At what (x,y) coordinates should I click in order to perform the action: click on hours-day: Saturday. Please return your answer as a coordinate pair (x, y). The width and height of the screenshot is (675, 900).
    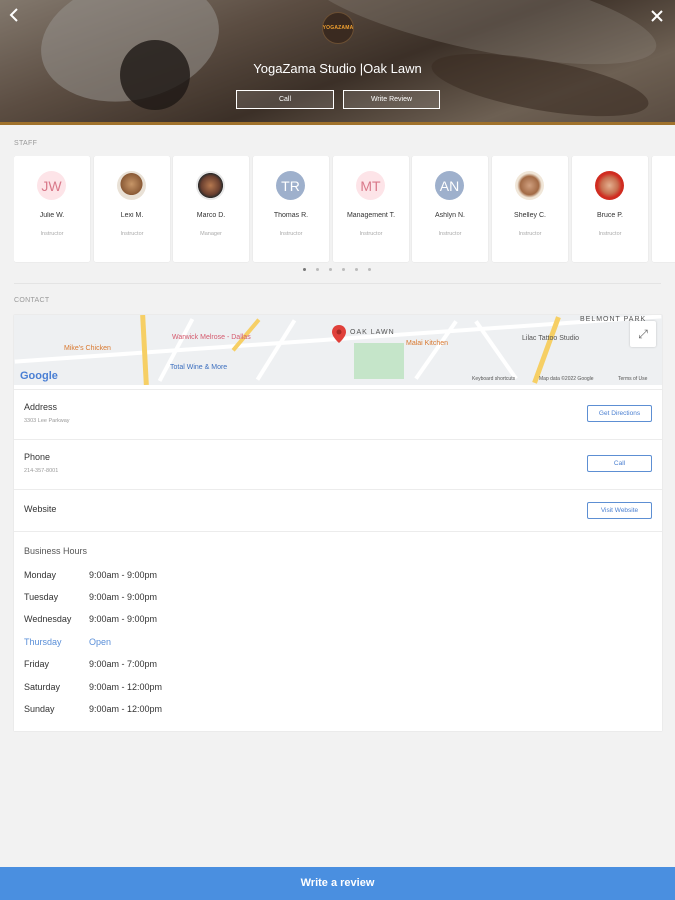
    Looking at the image, I should click on (42, 687).